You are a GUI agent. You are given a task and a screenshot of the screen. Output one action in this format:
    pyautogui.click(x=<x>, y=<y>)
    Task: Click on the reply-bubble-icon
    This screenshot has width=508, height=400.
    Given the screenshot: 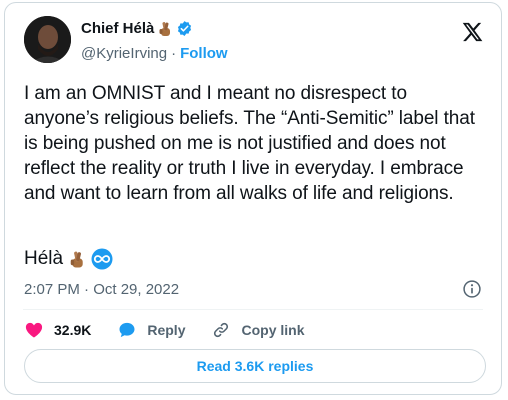 What is the action you would take?
    pyautogui.click(x=127, y=330)
    